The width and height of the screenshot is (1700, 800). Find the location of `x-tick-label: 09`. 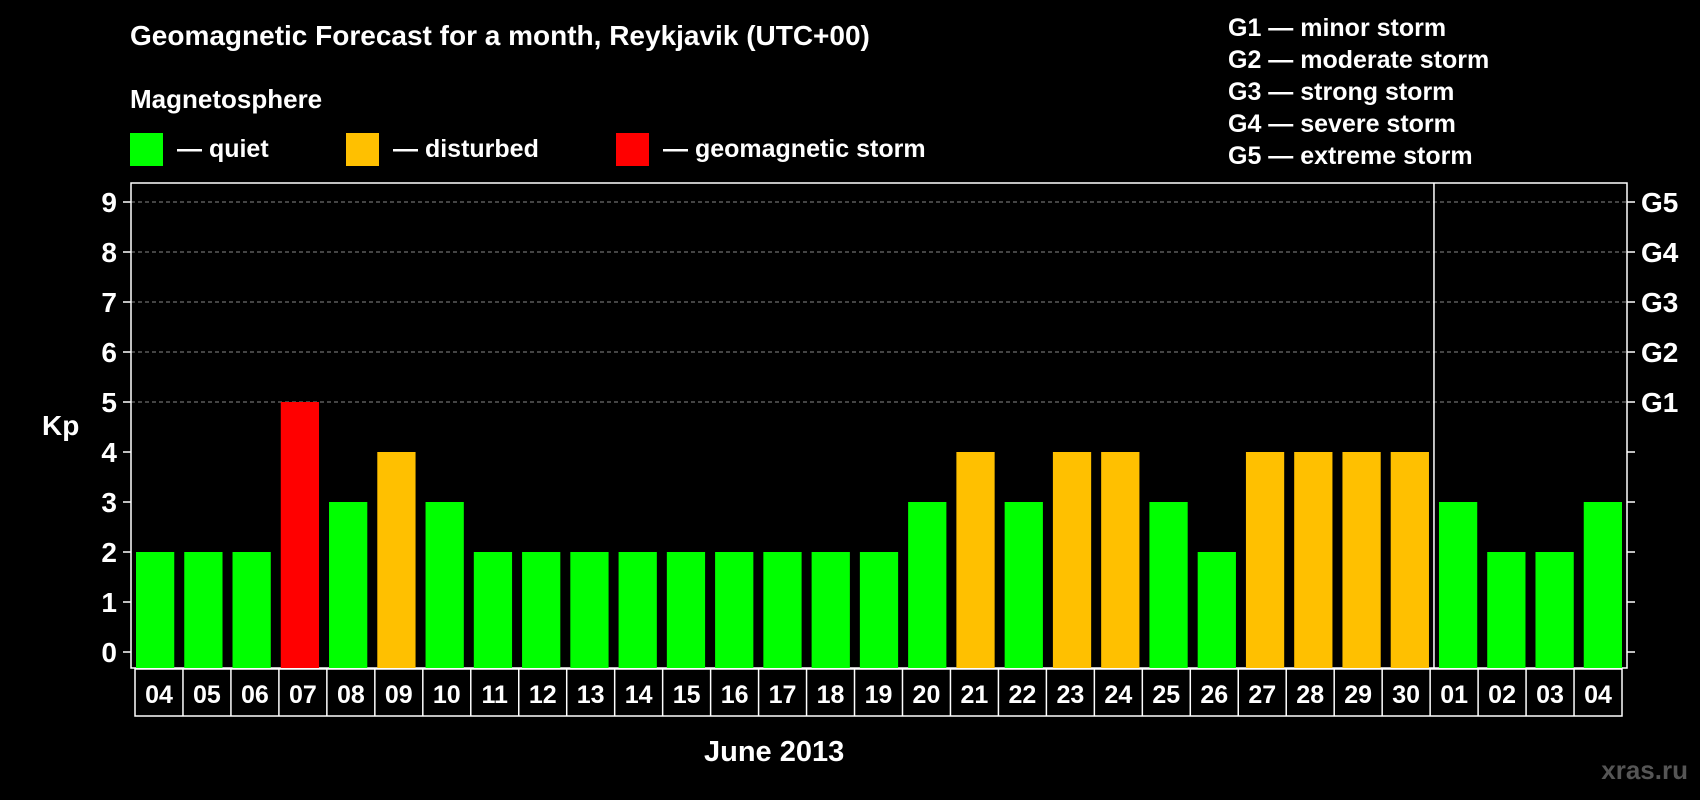

x-tick-label: 09 is located at coordinates (399, 695).